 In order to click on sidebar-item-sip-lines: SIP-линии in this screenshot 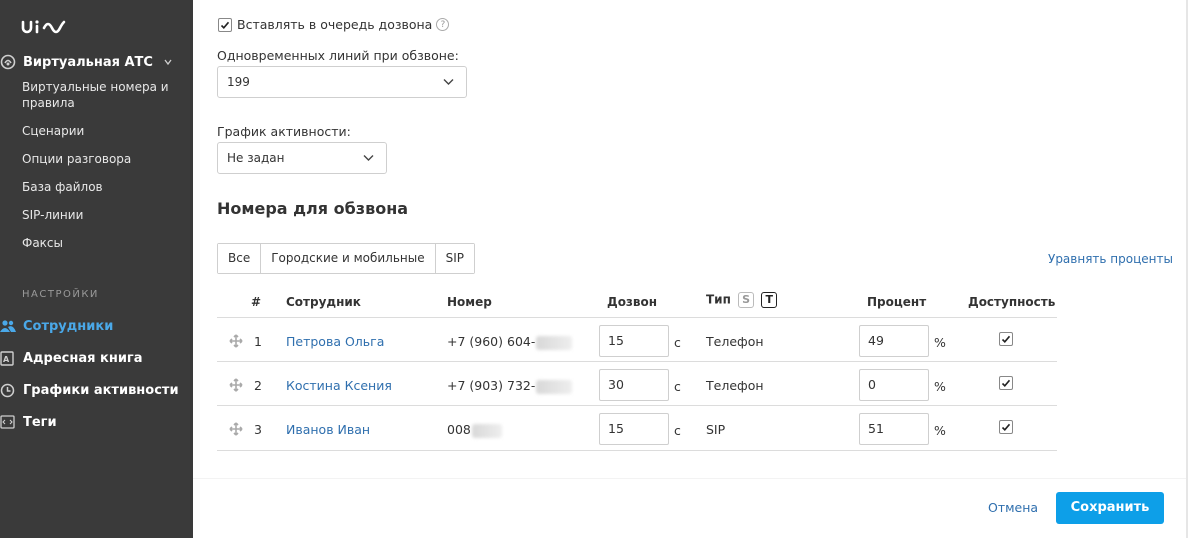, I will do `click(102, 215)`.